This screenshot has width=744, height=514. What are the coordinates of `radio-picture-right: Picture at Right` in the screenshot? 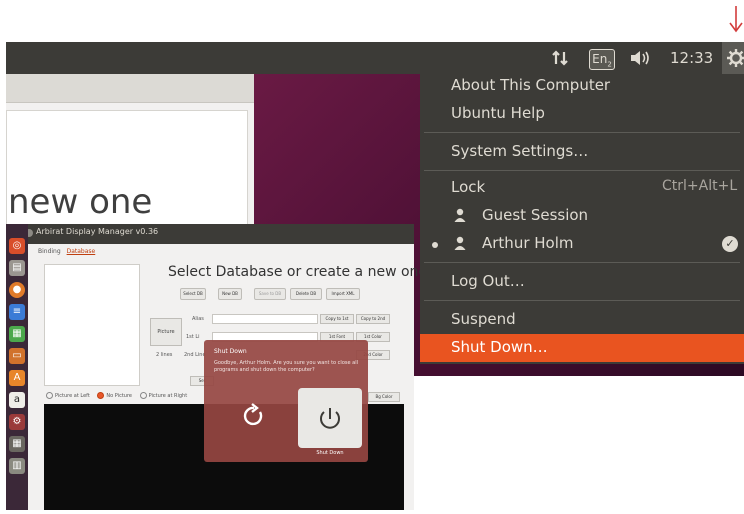 It's located at (163, 395).